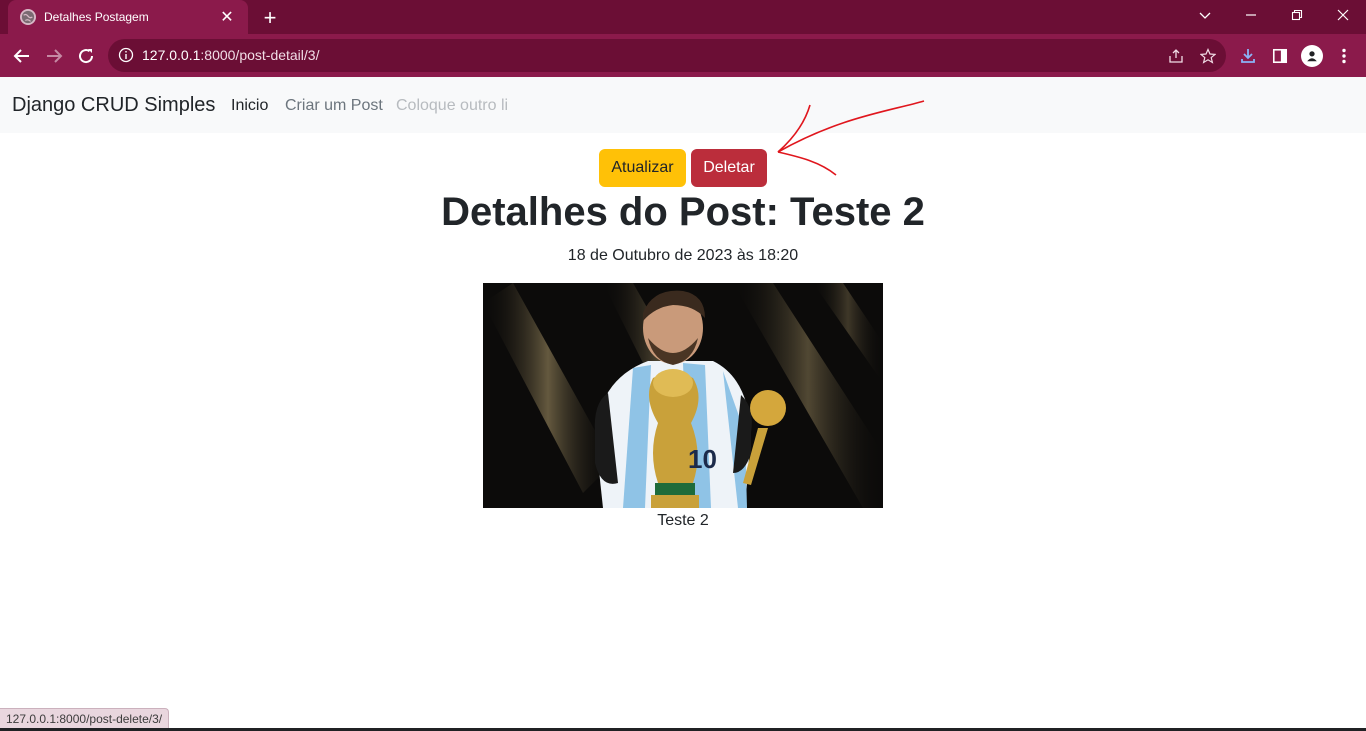 The image size is (1366, 731). I want to click on download-icon, so click(1248, 56).